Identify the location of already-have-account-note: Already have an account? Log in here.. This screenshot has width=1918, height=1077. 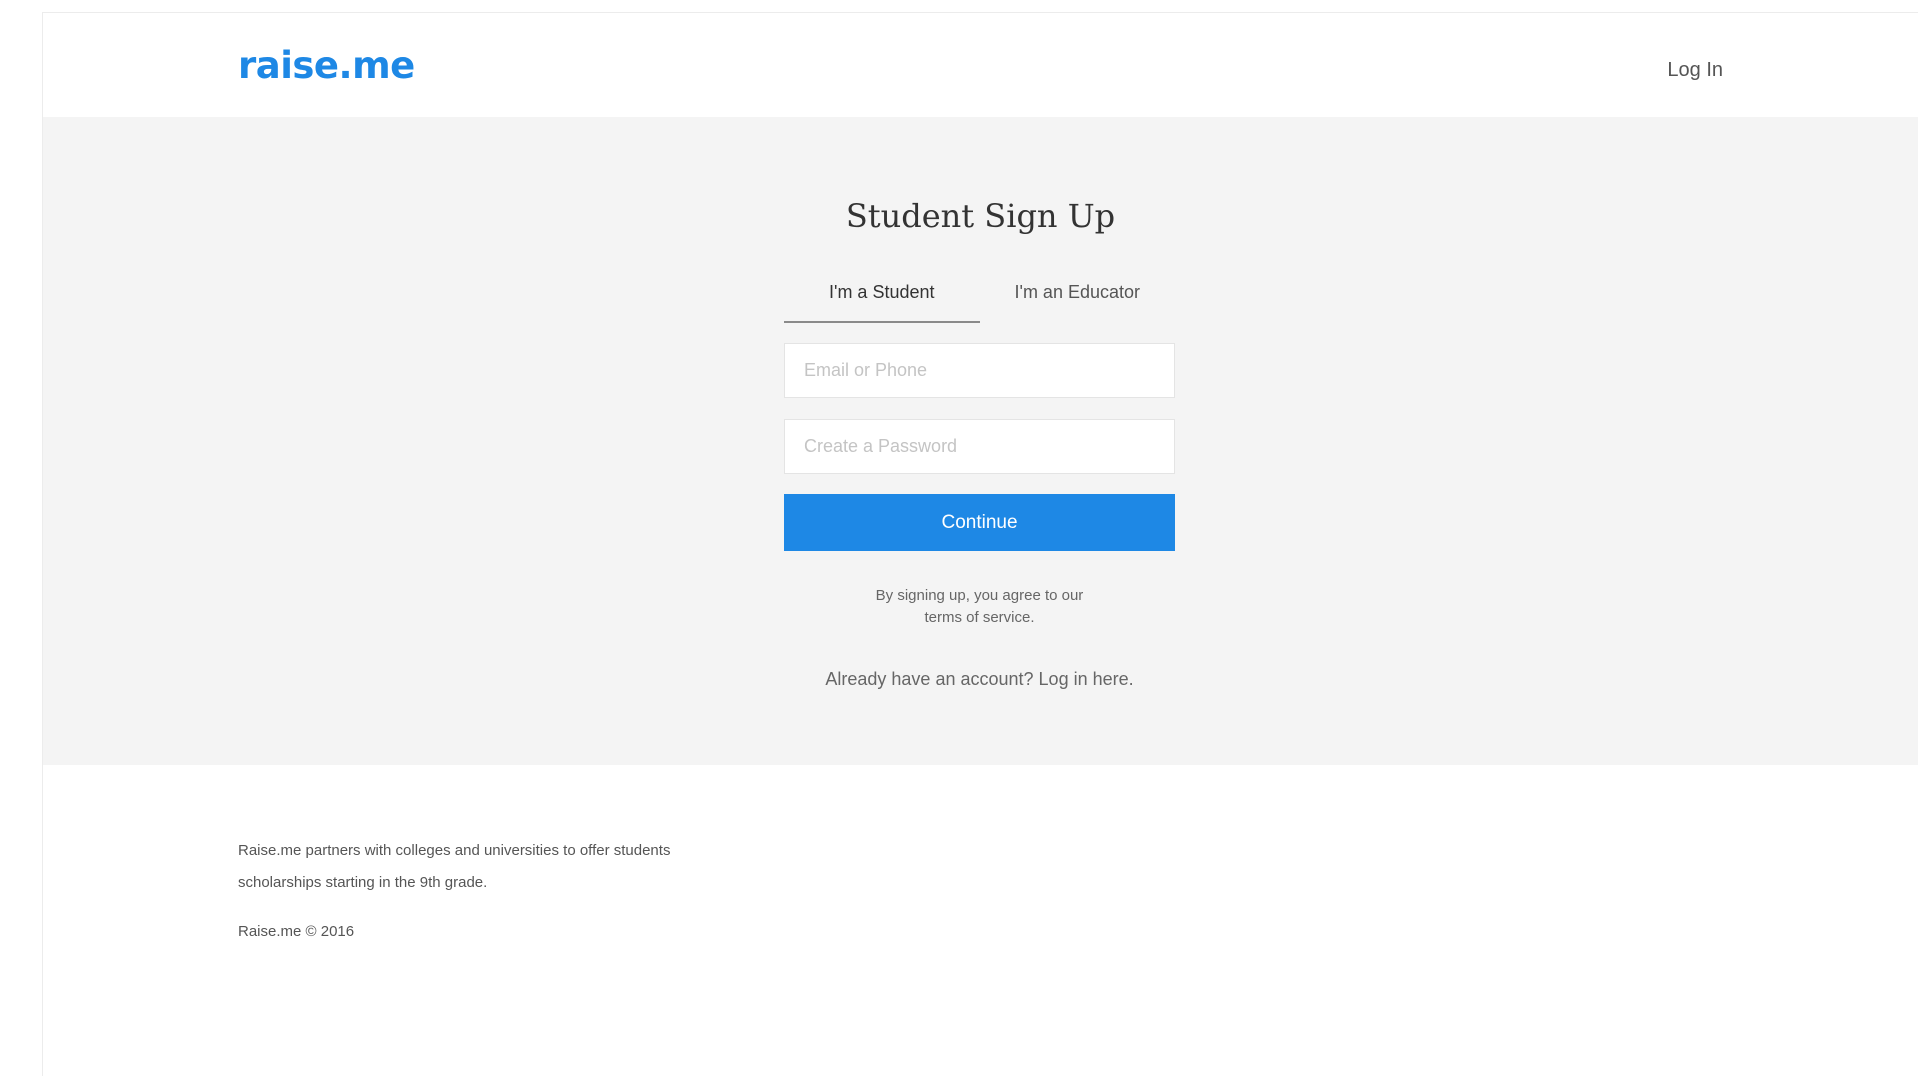
(979, 679).